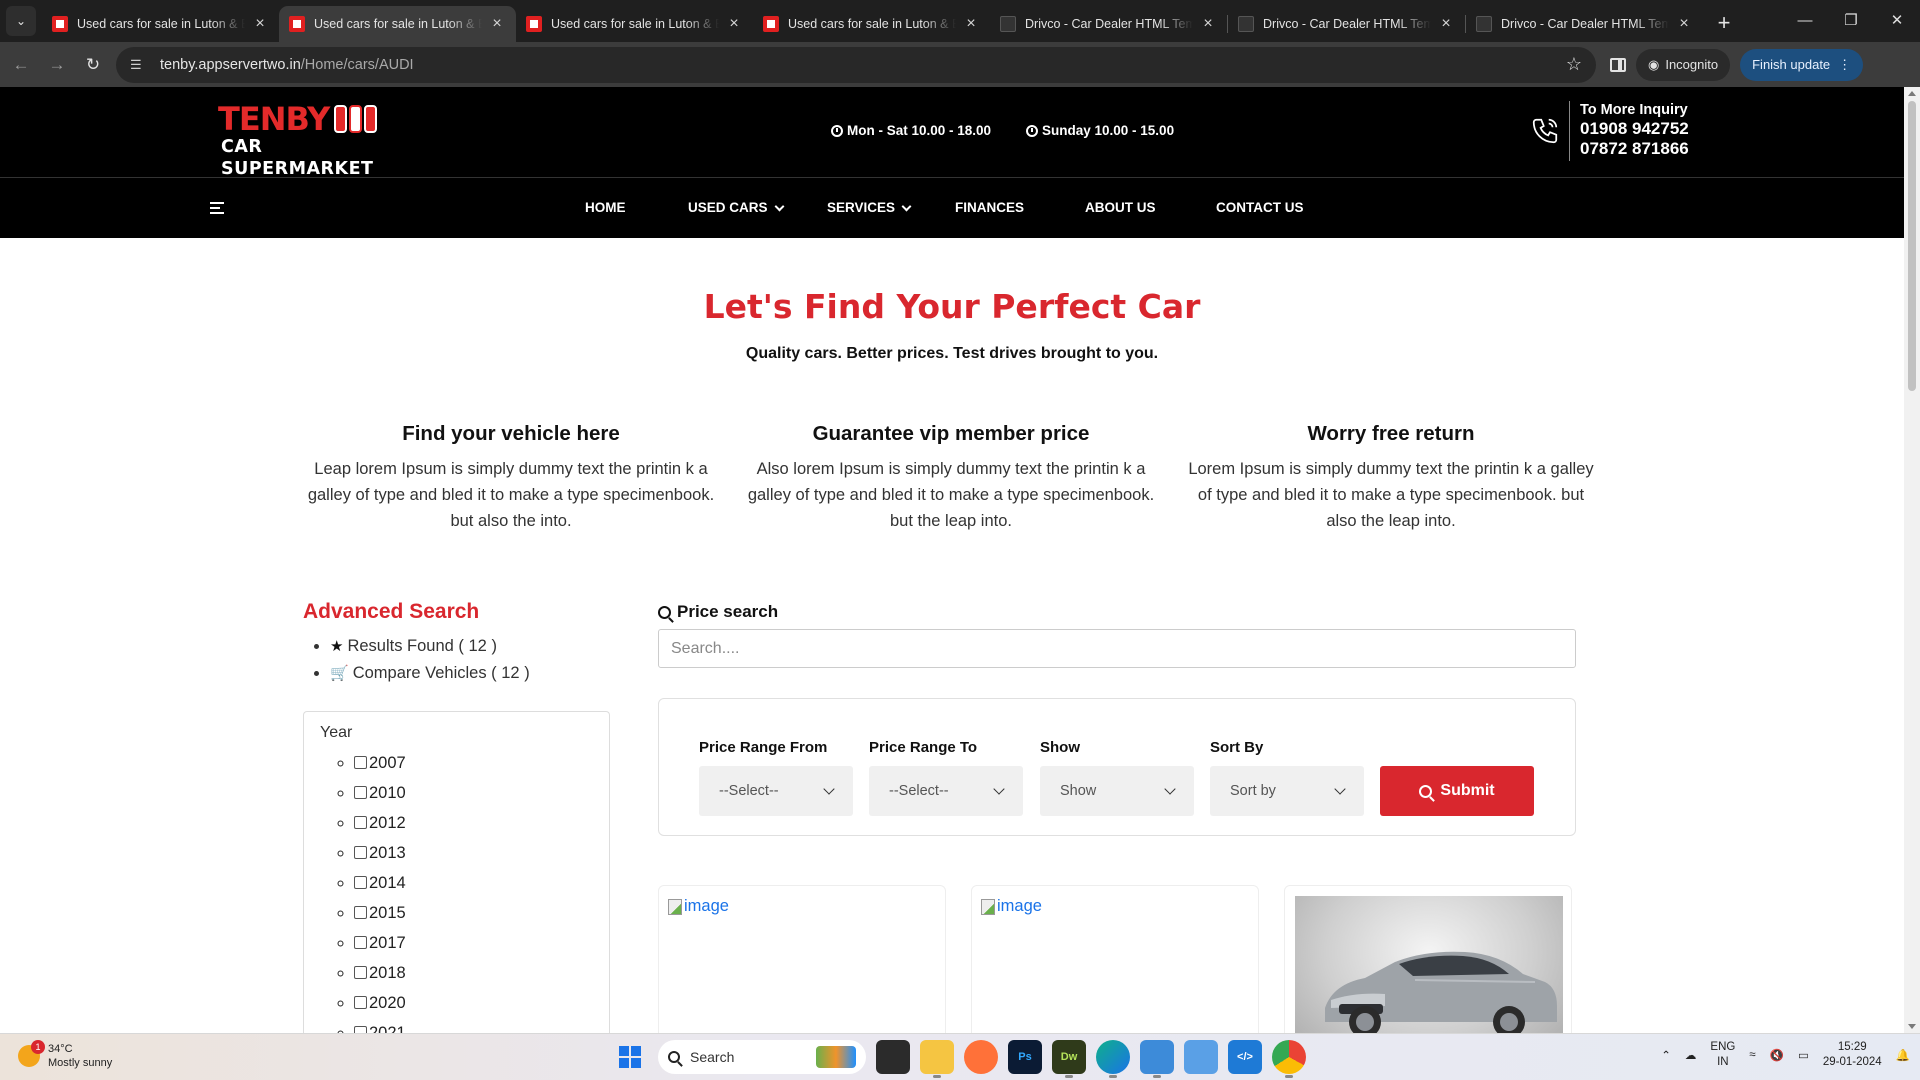  I want to click on dreamweaver-icon: Dw, so click(1069, 1059).